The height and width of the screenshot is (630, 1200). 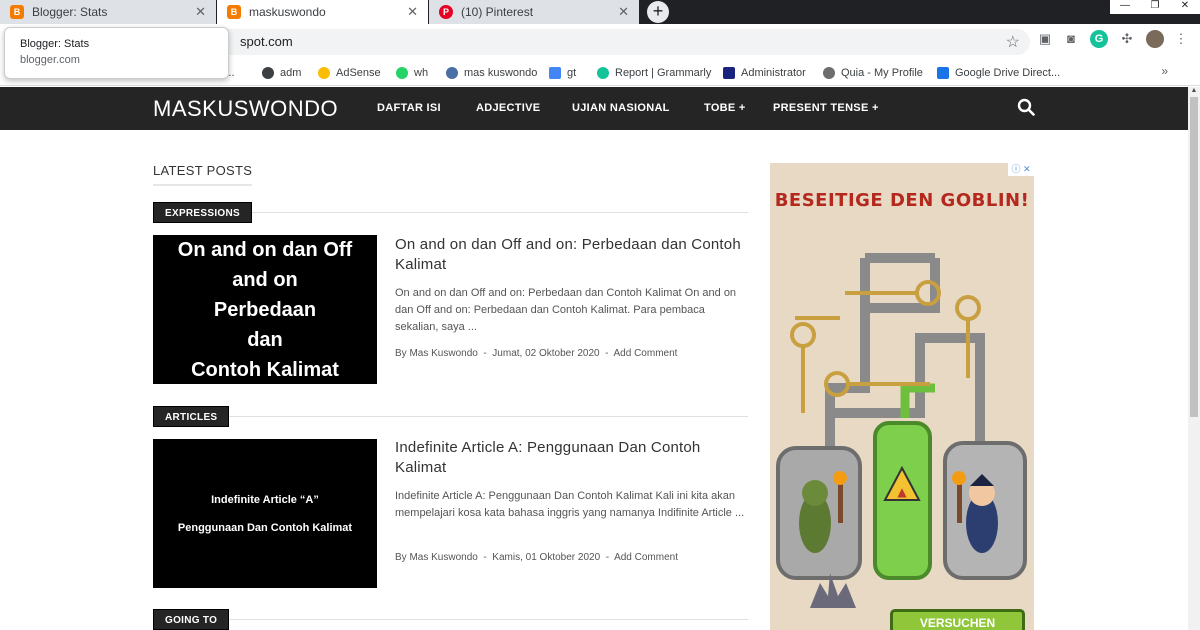 I want to click on bookmark-item: gt, so click(x=562, y=73).